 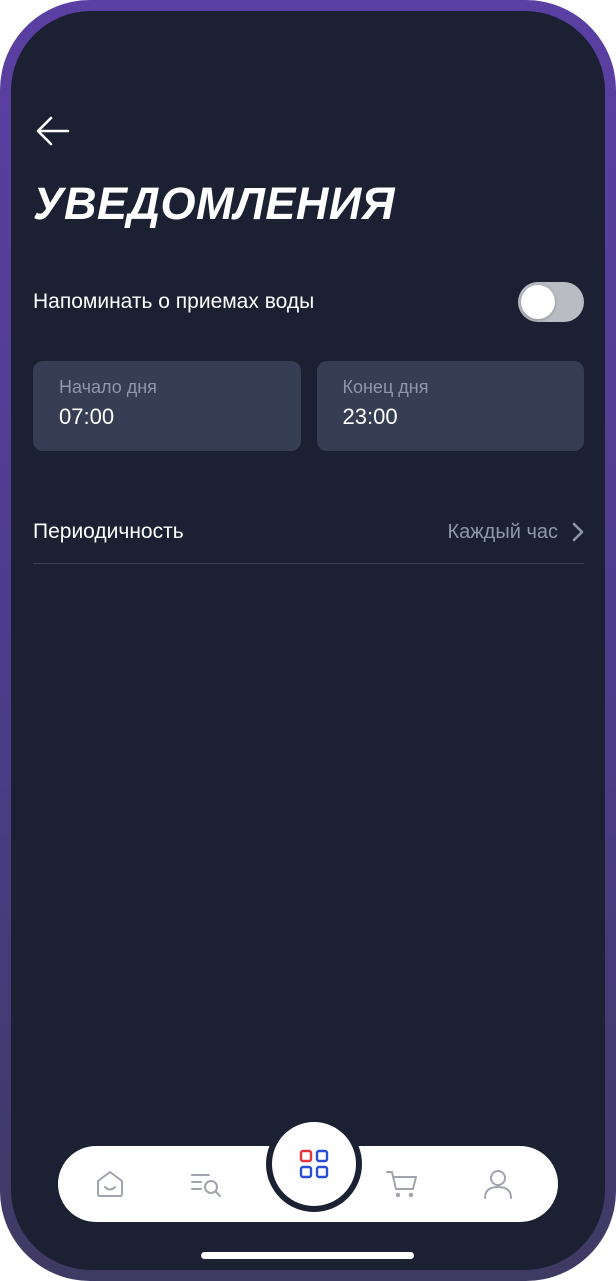 I want to click on tab-profile, so click(x=498, y=1184).